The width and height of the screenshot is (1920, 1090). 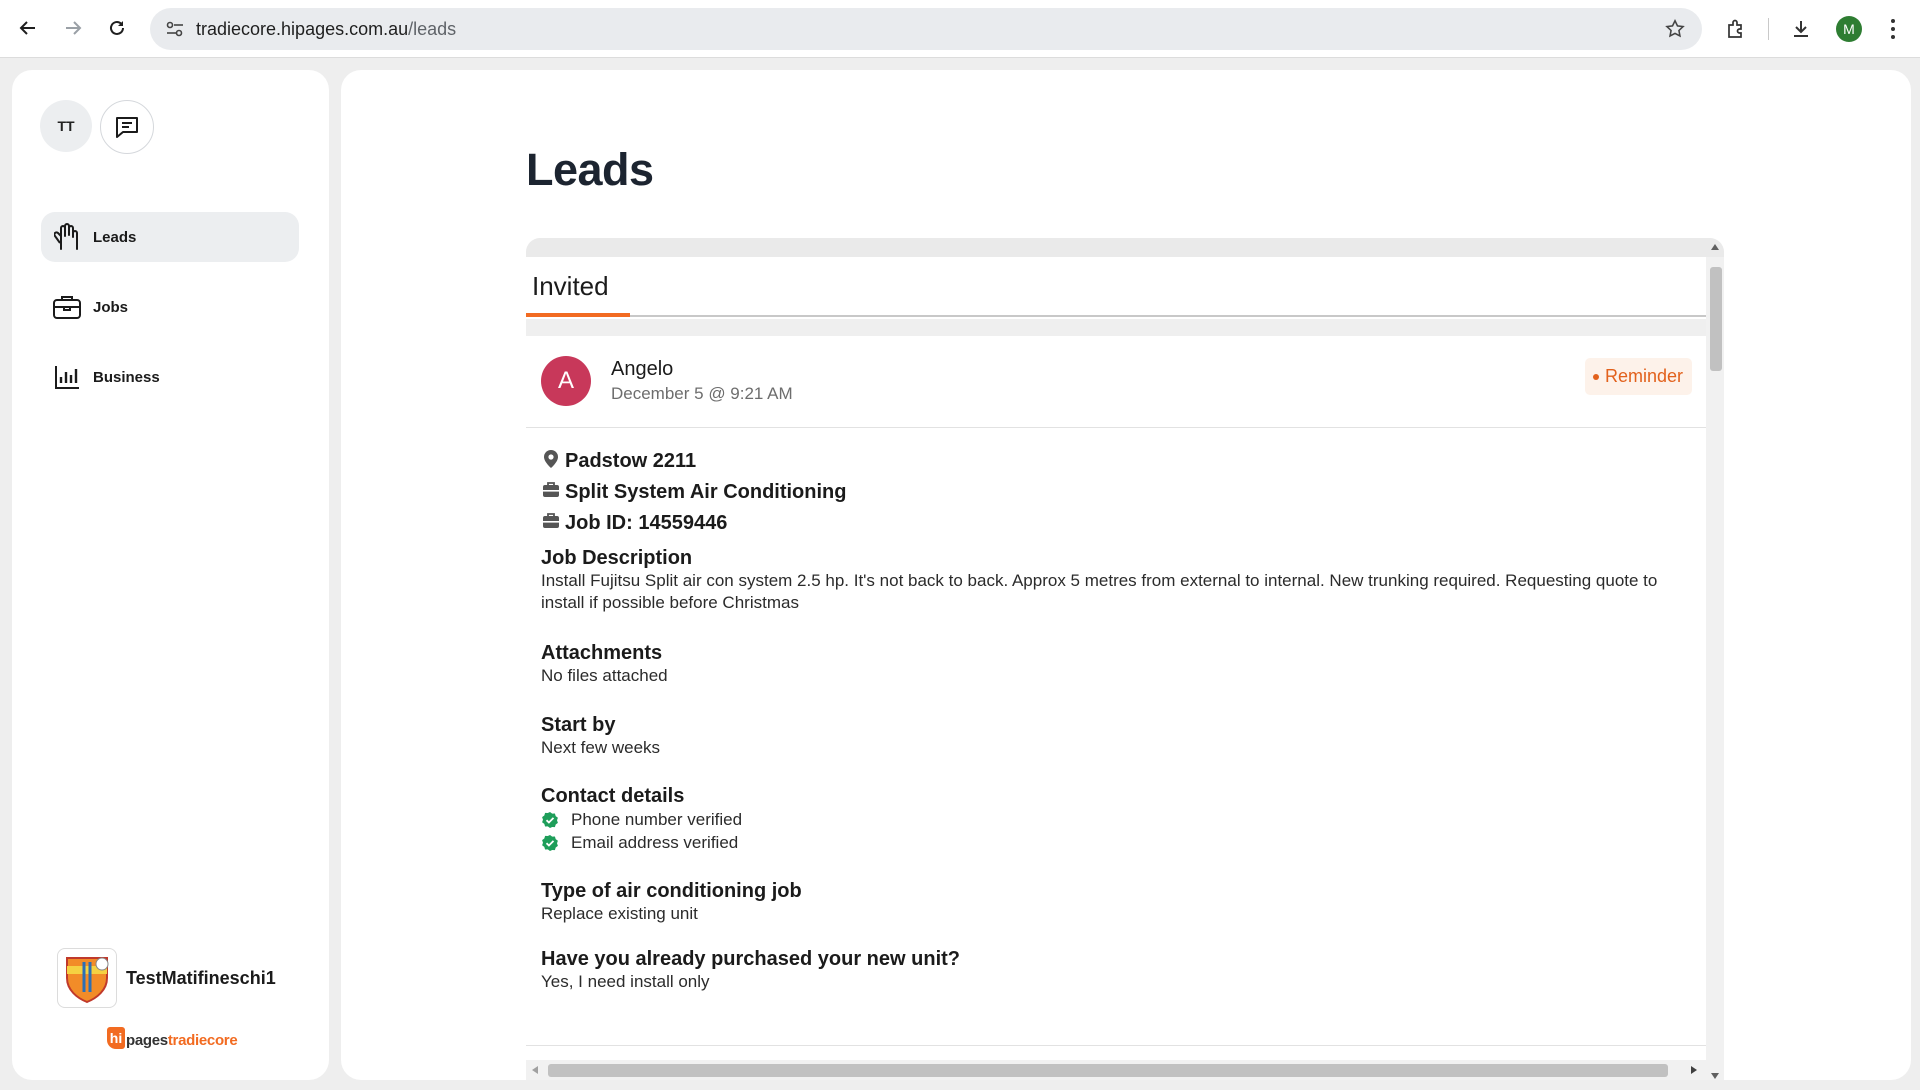 I want to click on business-name: TestMatifineschi1, so click(x=201, y=977).